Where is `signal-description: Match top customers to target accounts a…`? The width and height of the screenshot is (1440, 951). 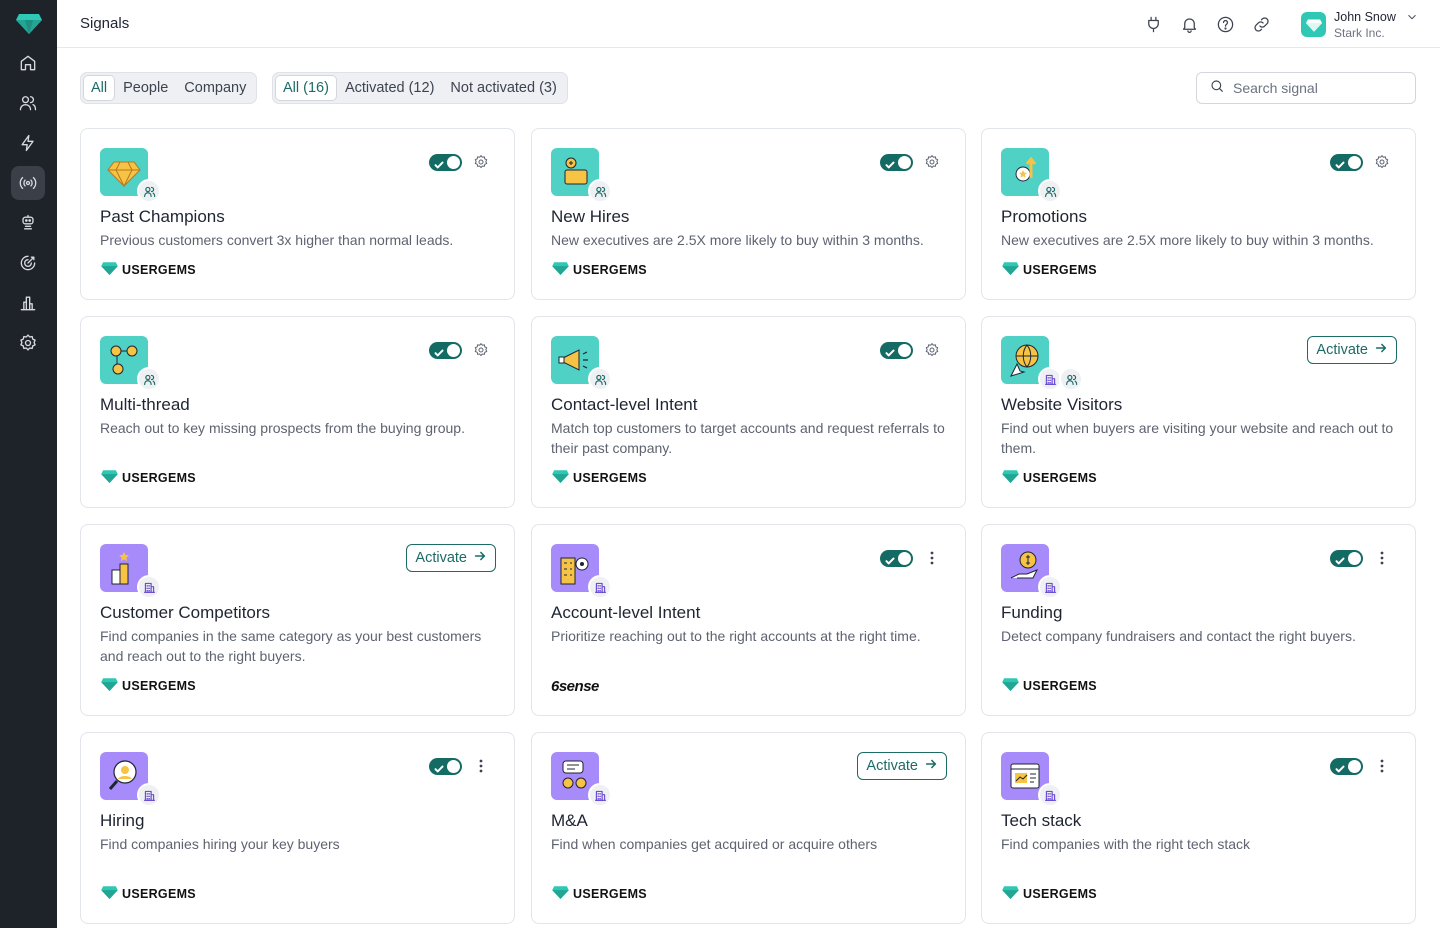
signal-description: Match top customers to target accounts a… is located at coordinates (748, 438).